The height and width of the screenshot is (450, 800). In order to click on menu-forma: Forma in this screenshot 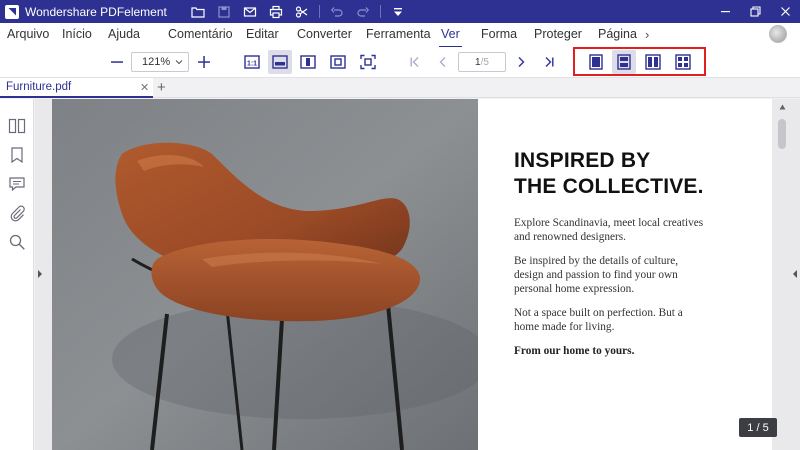, I will do `click(499, 36)`.